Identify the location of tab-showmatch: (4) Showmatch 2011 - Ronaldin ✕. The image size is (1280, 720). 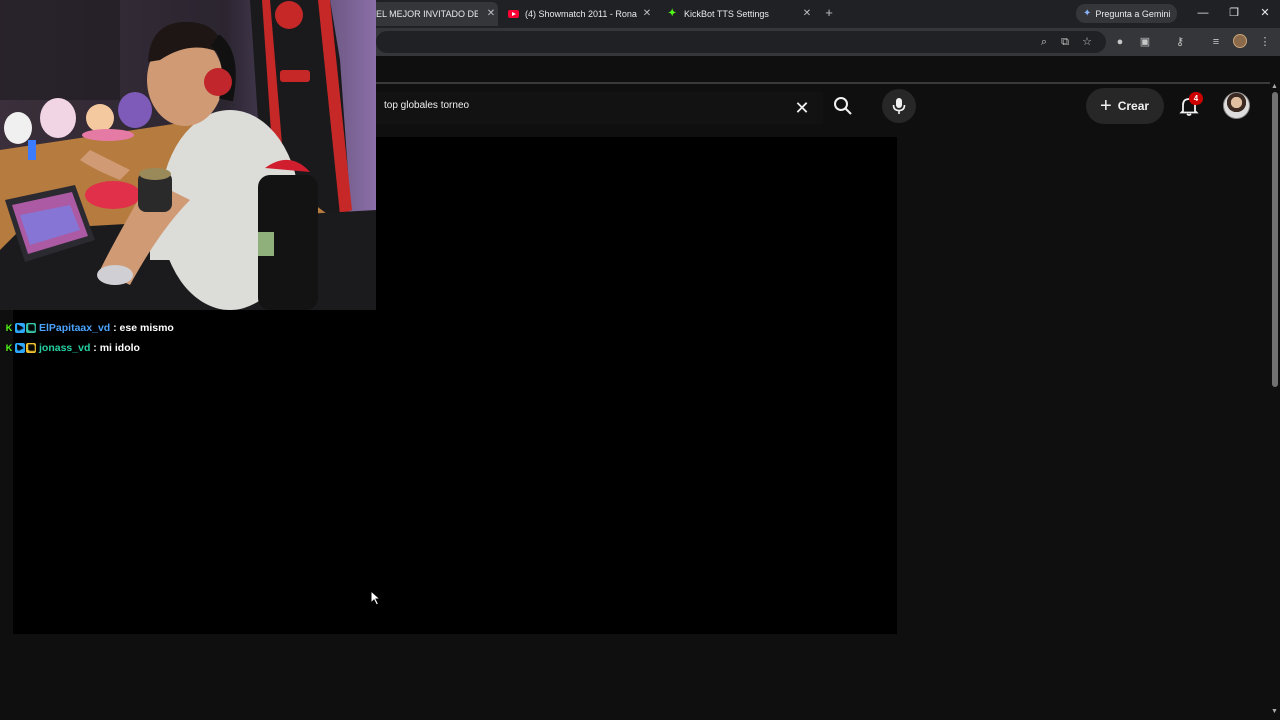
(581, 14).